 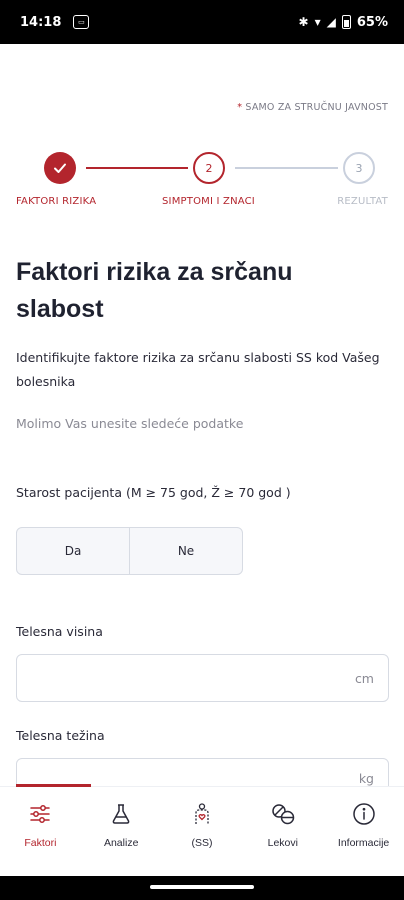 I want to click on nav-item-ss: (SS), so click(x=202, y=831).